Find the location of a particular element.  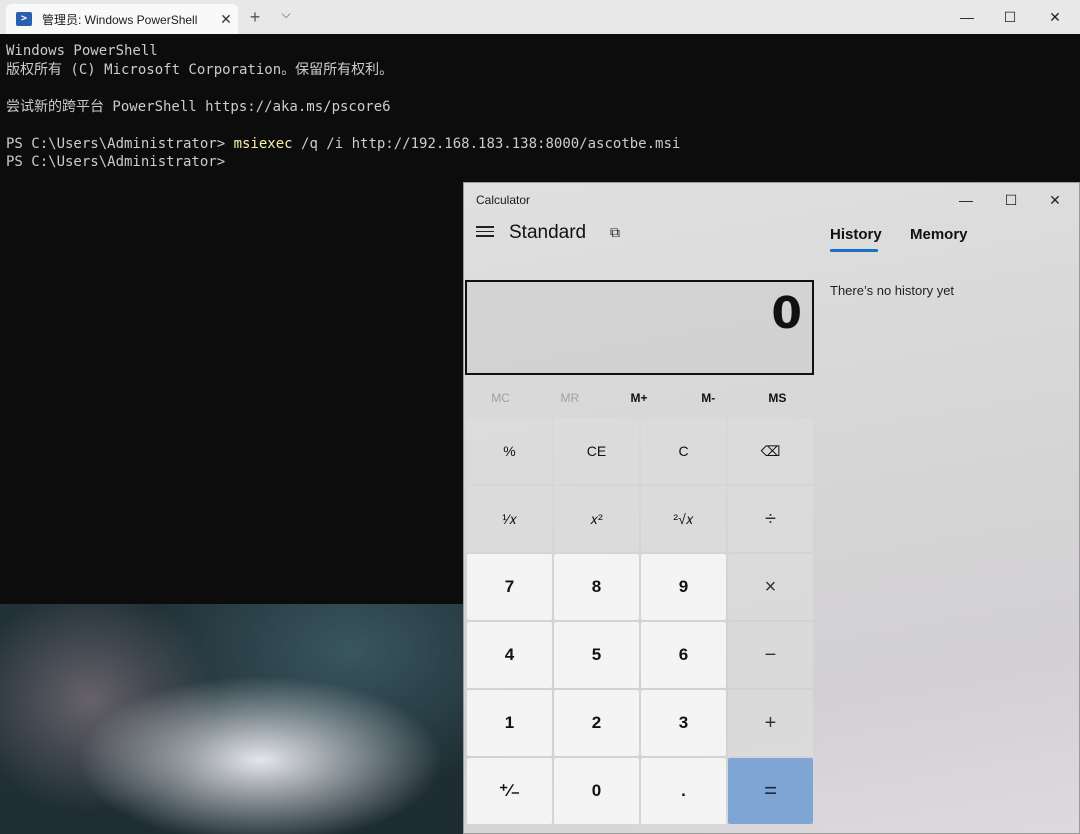

square-button: 𝑥² is located at coordinates (596, 519).